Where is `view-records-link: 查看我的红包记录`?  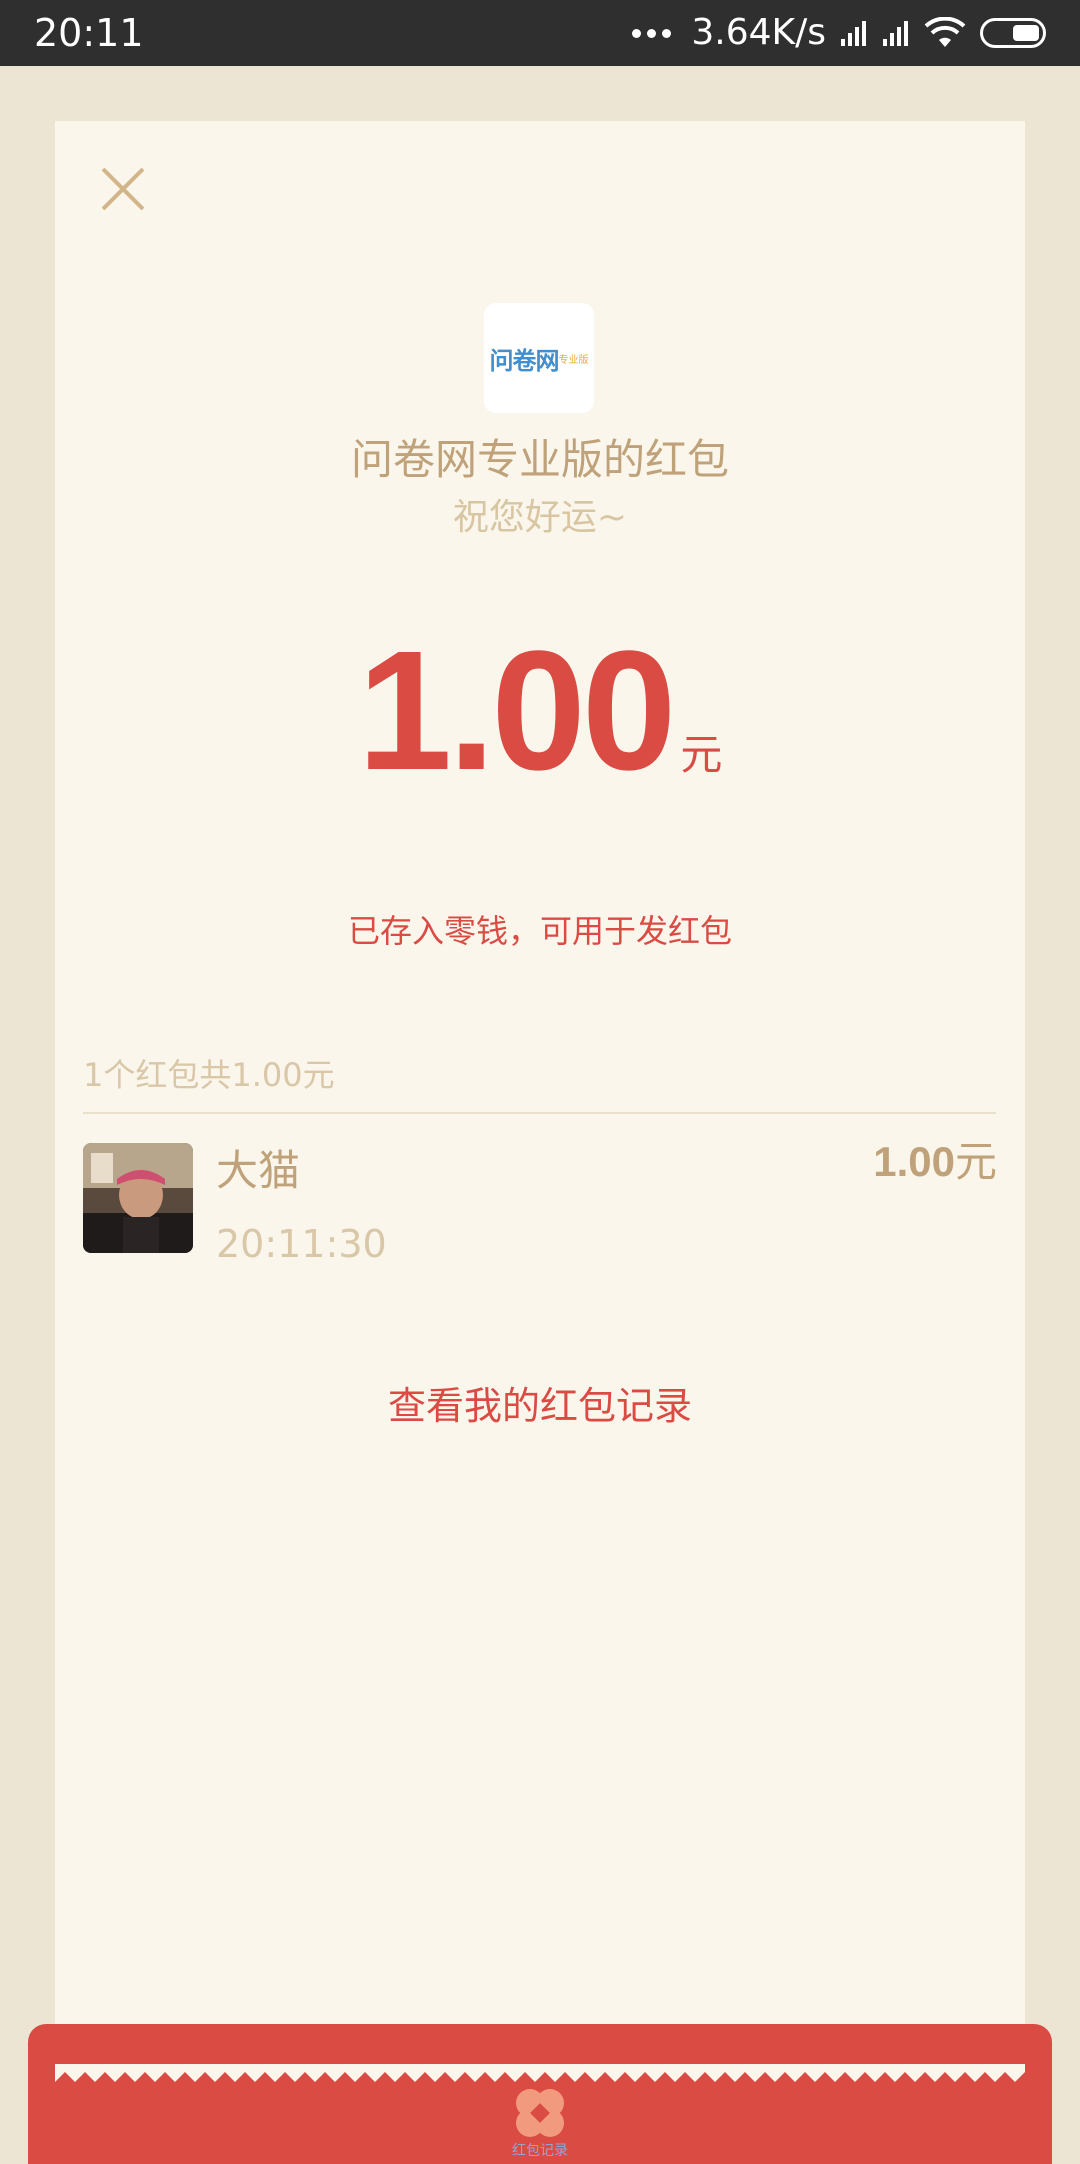 view-records-link: 查看我的红包记录 is located at coordinates (540, 1406).